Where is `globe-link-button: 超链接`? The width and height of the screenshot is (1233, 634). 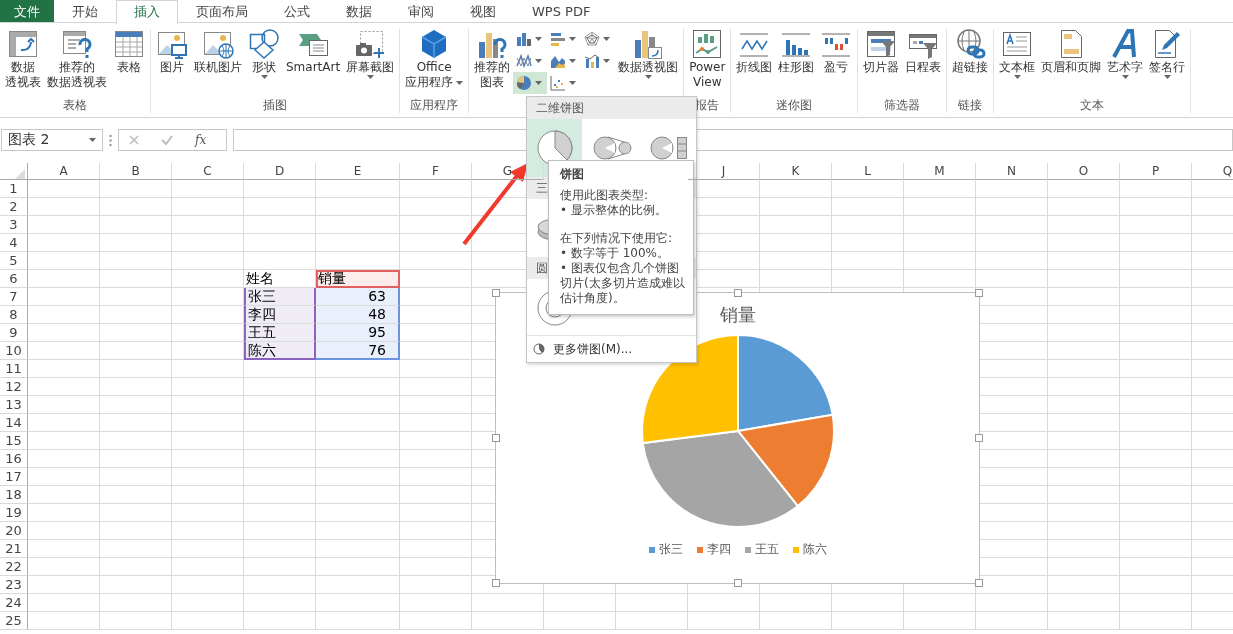 globe-link-button: 超链接 is located at coordinates (970, 61).